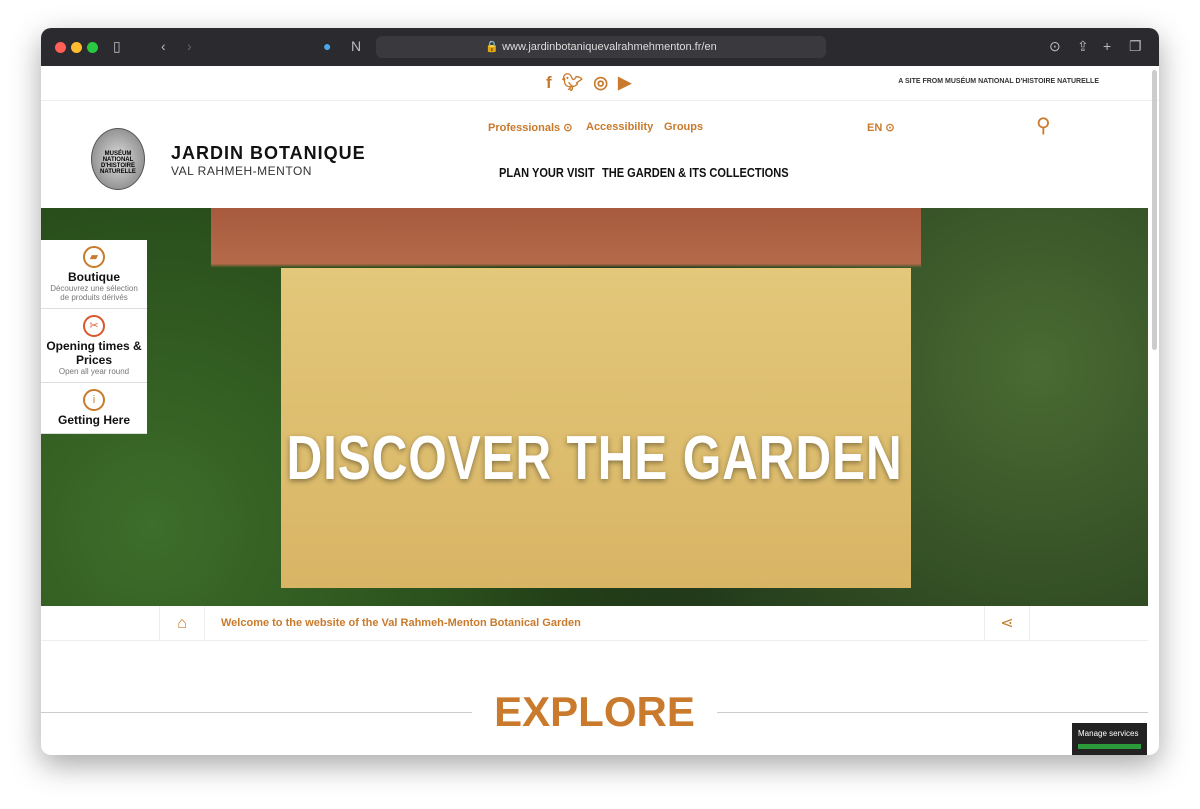 The width and height of the screenshot is (1200, 809). Describe the element at coordinates (1135, 46) in the screenshot. I see `tabs-icon: ❐` at that location.